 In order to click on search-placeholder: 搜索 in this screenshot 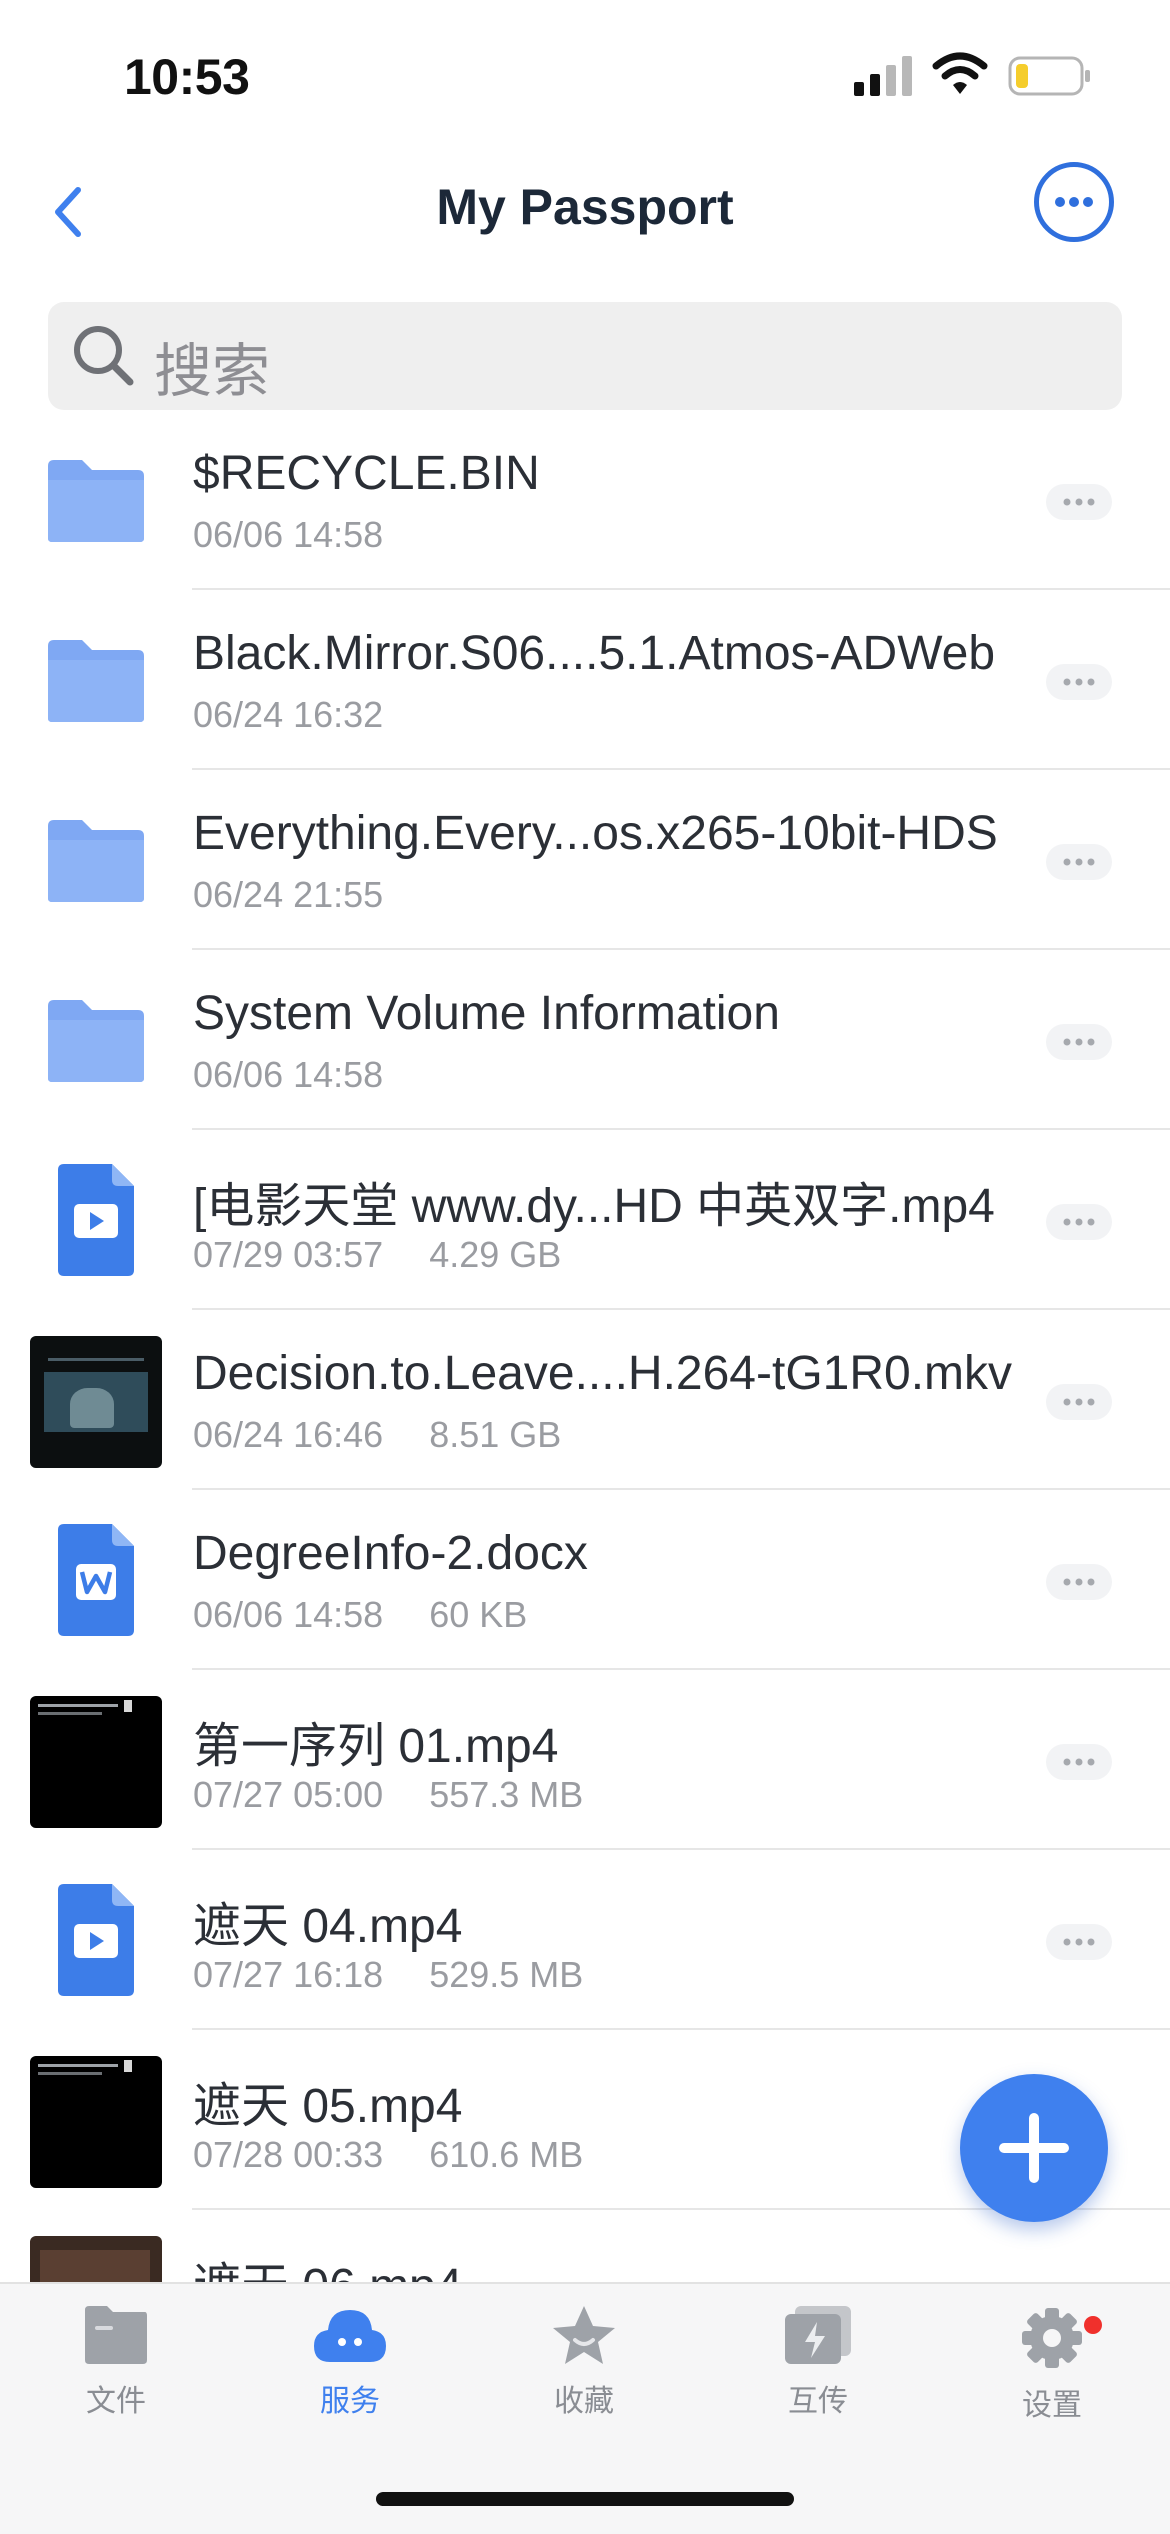, I will do `click(212, 371)`.